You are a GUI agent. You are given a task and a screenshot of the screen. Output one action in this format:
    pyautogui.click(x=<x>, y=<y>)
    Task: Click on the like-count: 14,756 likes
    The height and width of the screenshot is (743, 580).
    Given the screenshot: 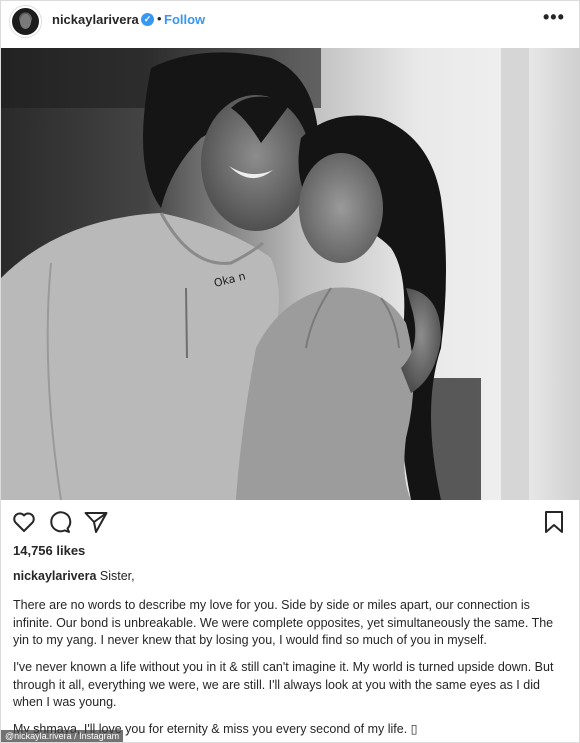 What is the action you would take?
    pyautogui.click(x=49, y=550)
    